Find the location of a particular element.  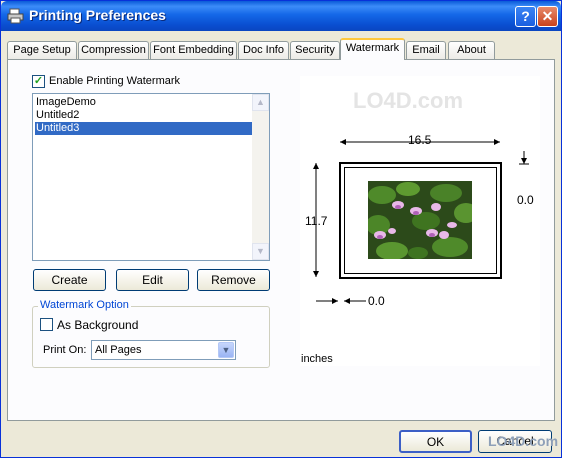

top-offset-value: 0.0 is located at coordinates (525, 200).